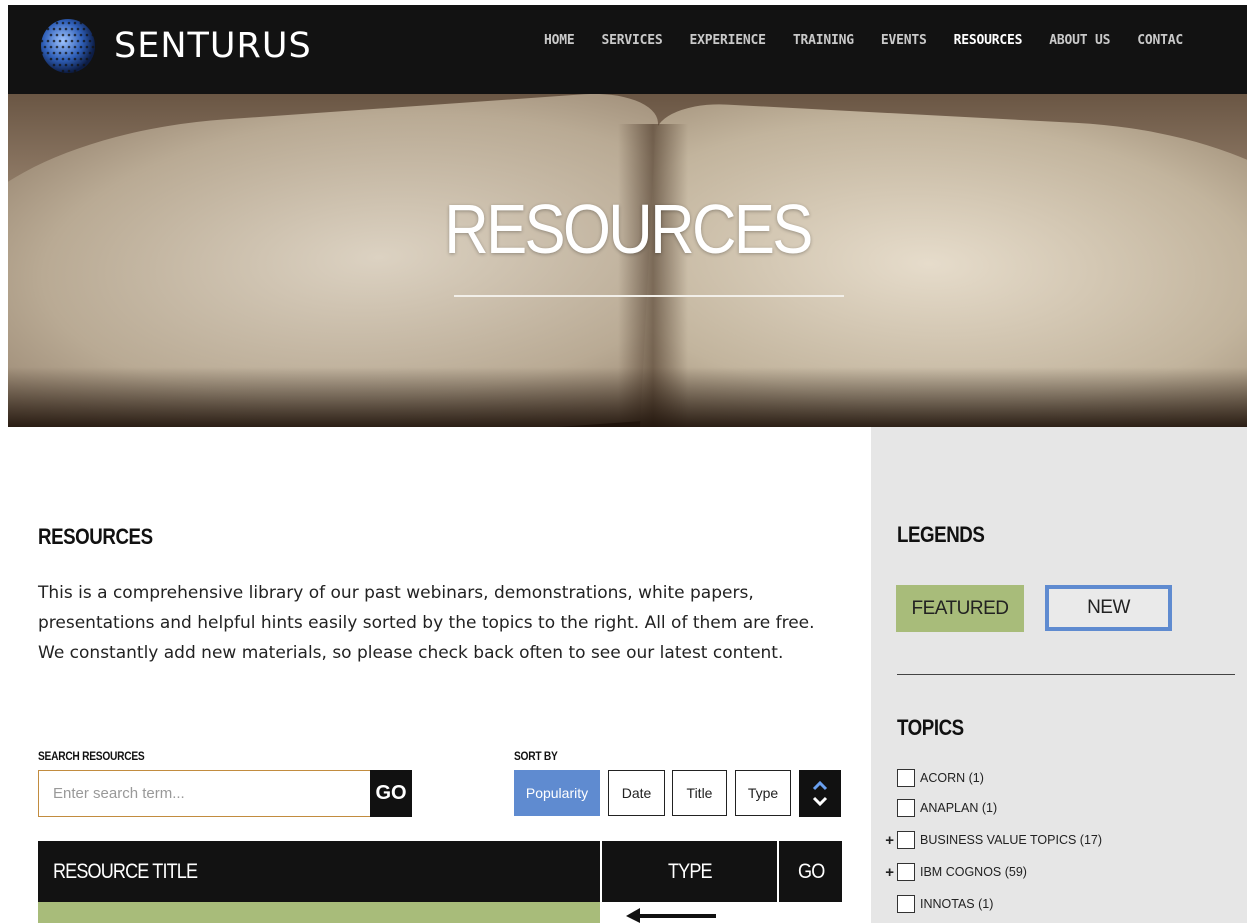 The image size is (1247, 923). I want to click on sort-label: SORT BY, so click(536, 756).